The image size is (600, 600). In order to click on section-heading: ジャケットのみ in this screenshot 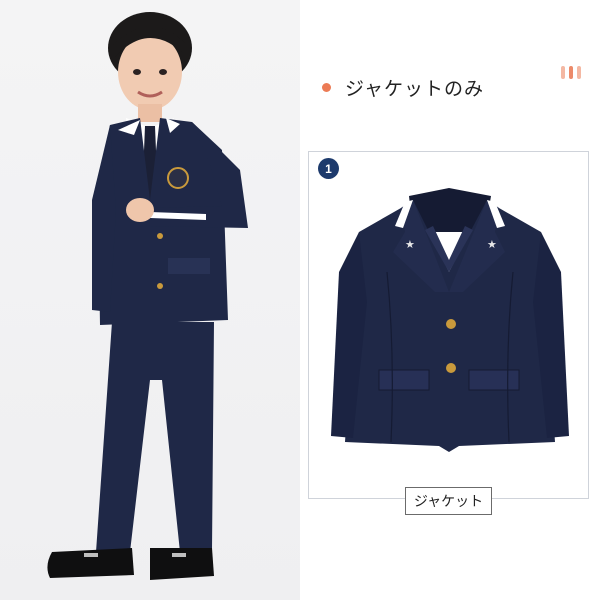, I will do `click(403, 87)`.